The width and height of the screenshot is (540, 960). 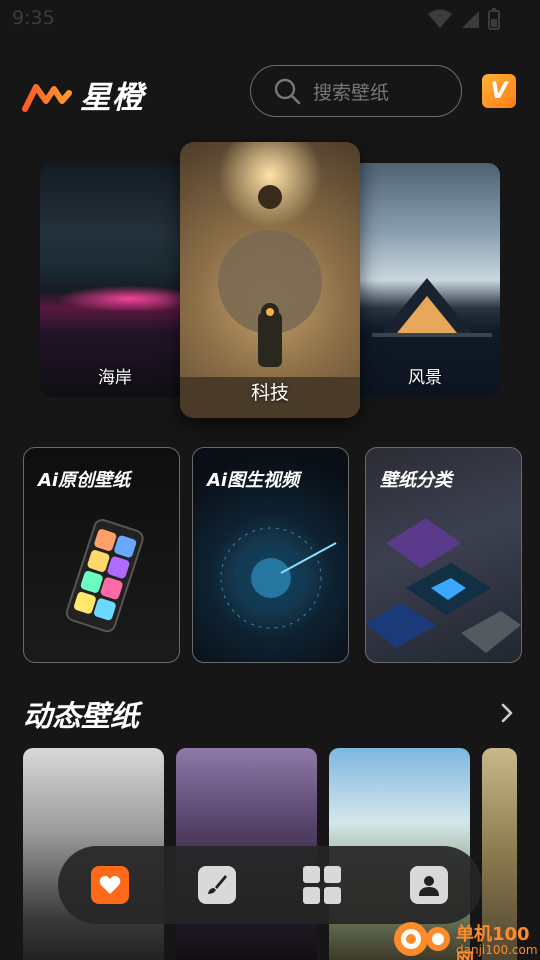 I want to click on nav-categories, so click(x=322, y=885).